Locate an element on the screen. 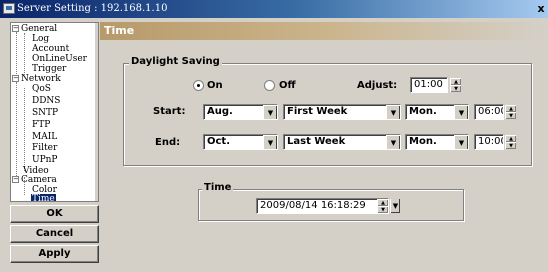  dst-on-radio is located at coordinates (198, 85).